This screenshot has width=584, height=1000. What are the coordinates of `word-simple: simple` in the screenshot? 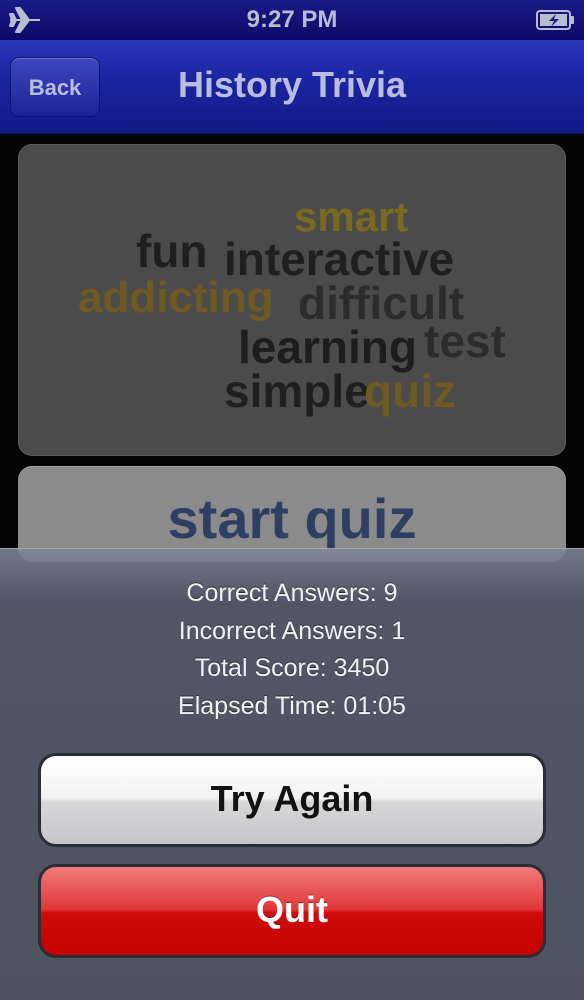 It's located at (297, 391).